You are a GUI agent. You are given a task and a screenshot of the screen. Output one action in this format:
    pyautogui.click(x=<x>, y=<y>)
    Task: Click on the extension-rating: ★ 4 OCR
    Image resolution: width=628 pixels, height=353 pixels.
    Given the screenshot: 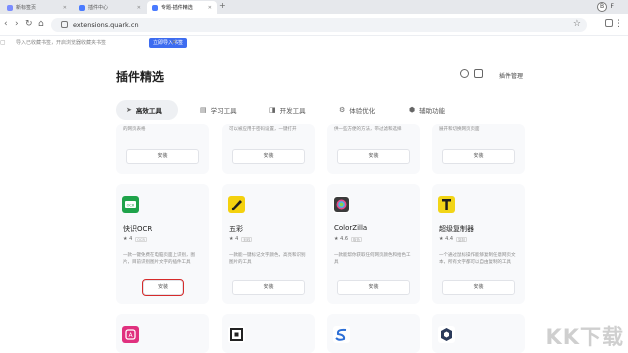 What is the action you would take?
    pyautogui.click(x=135, y=239)
    